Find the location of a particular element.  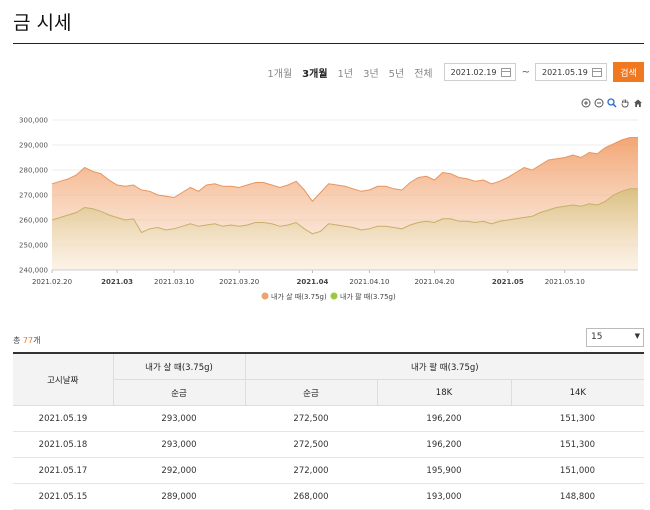

legend-label-buy: 내가 살 때(3.75g) is located at coordinates (299, 296).